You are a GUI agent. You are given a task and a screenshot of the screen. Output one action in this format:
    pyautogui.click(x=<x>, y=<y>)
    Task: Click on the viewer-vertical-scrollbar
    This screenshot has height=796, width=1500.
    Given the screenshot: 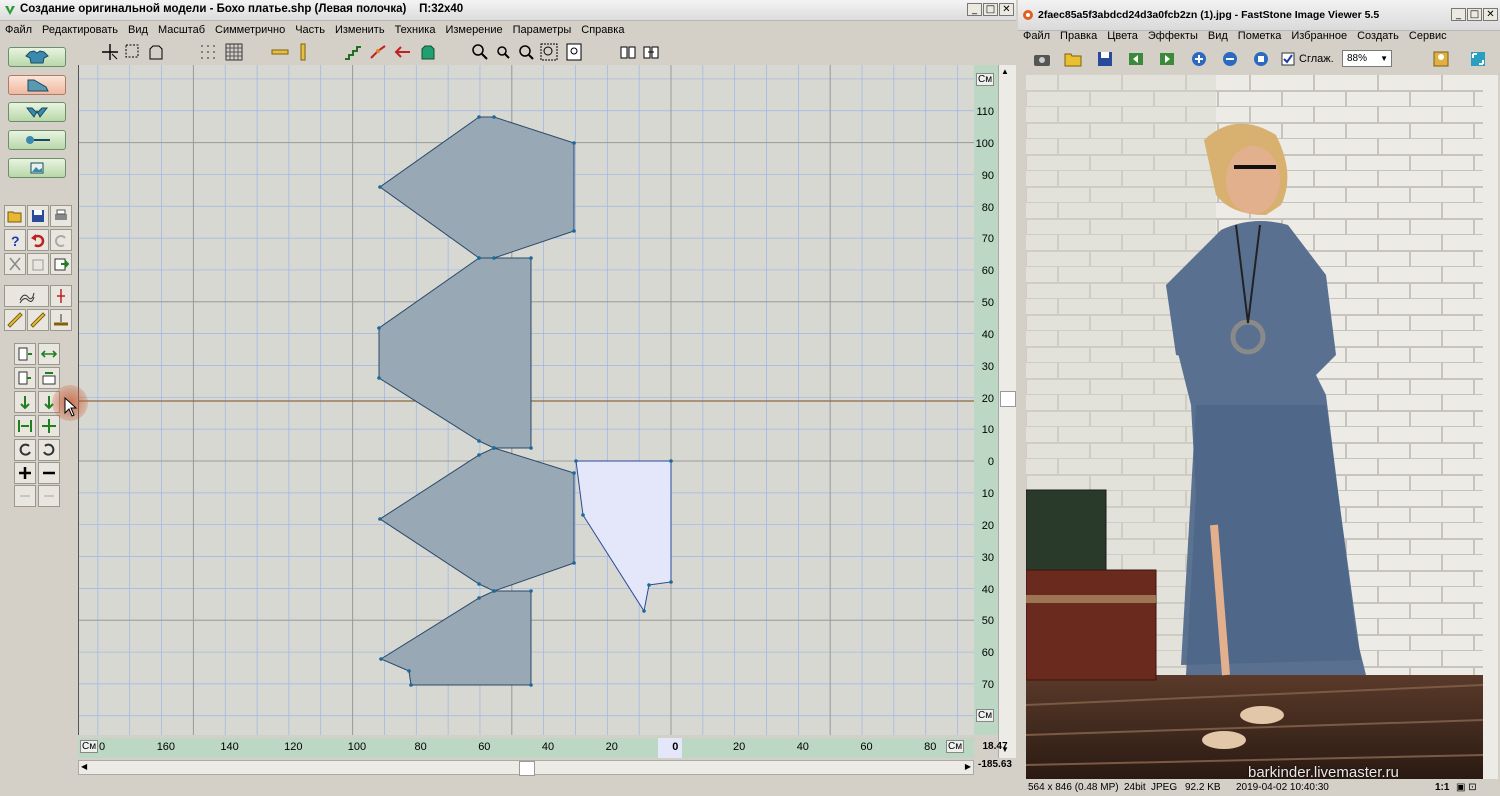 What is the action you would take?
    pyautogui.click(x=1490, y=427)
    